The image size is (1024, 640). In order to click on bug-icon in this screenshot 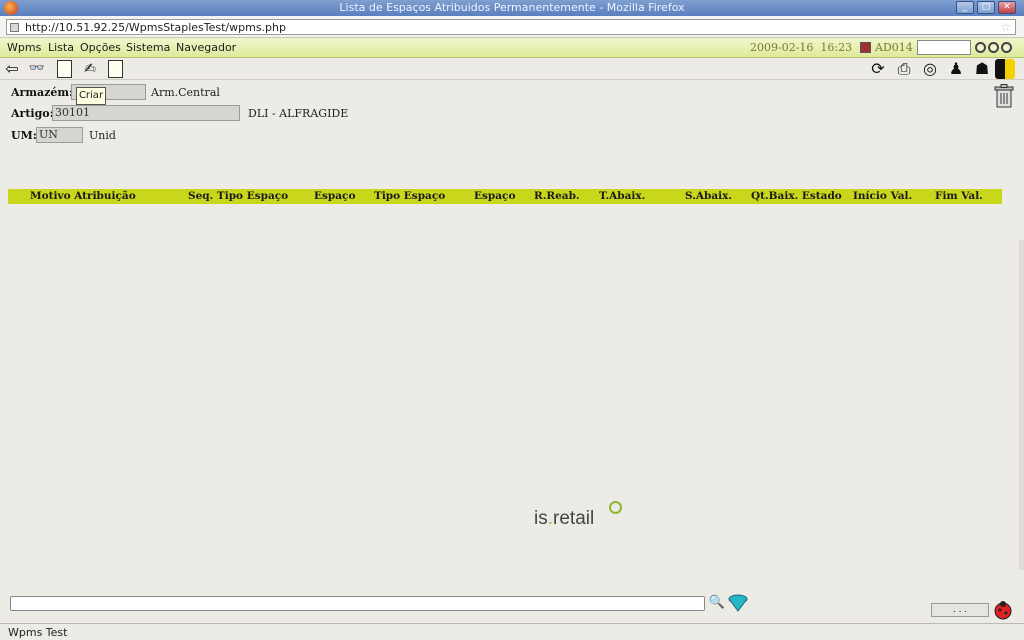, I will do `click(1003, 610)`.